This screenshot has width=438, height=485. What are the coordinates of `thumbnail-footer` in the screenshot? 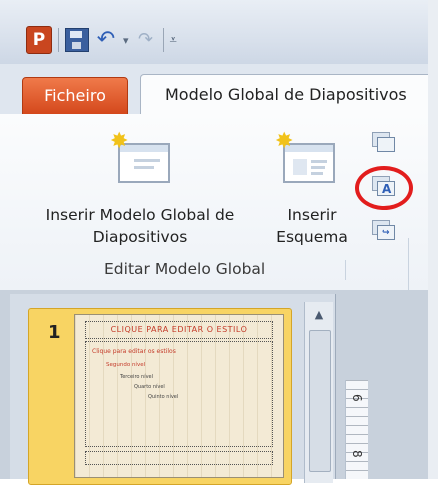 It's located at (179, 458).